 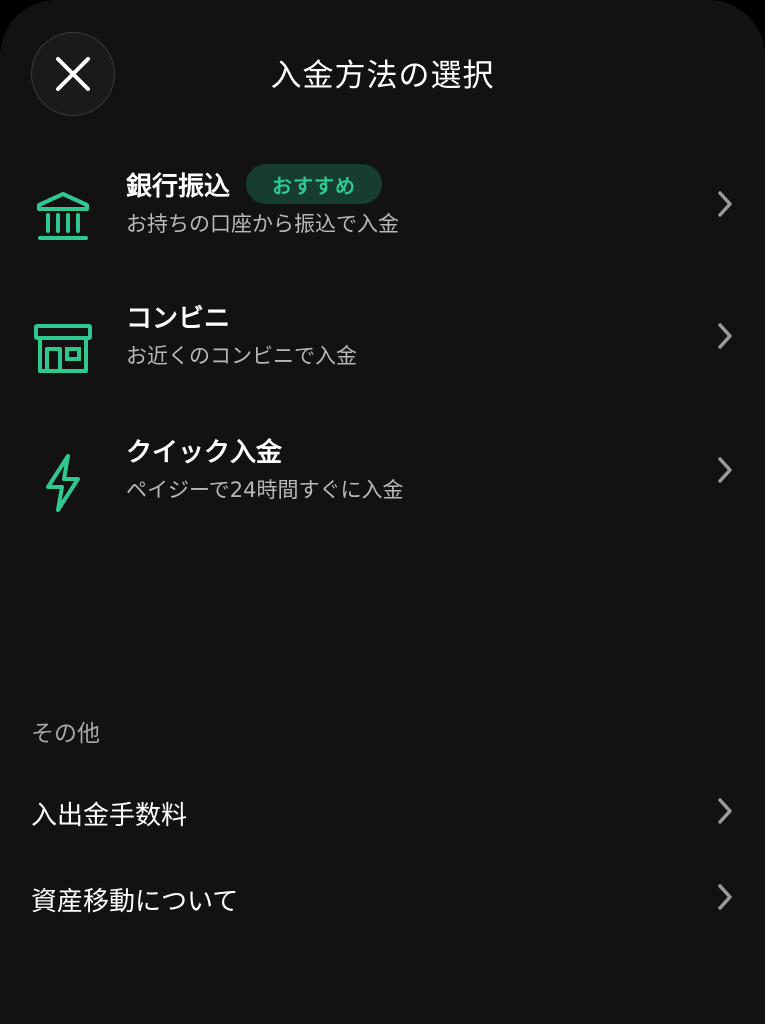 I want to click on section-label-other: その他, so click(x=65, y=734).